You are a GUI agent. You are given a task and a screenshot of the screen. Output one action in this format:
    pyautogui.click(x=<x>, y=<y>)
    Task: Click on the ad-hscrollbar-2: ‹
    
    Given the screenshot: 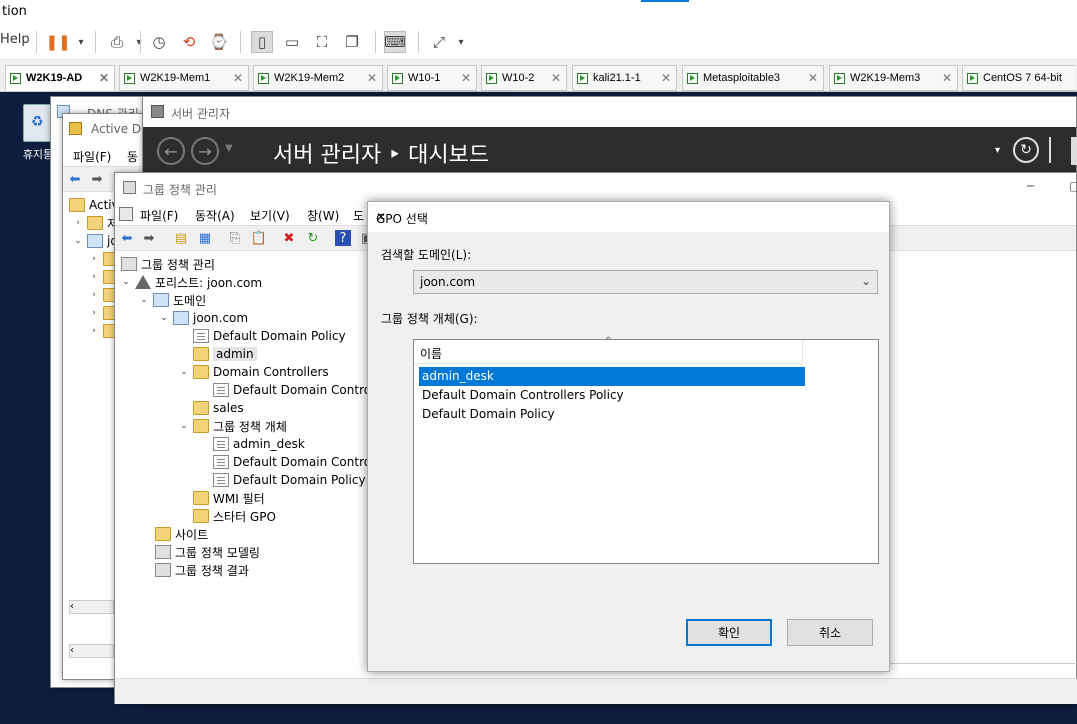 What is the action you would take?
    pyautogui.click(x=91, y=651)
    